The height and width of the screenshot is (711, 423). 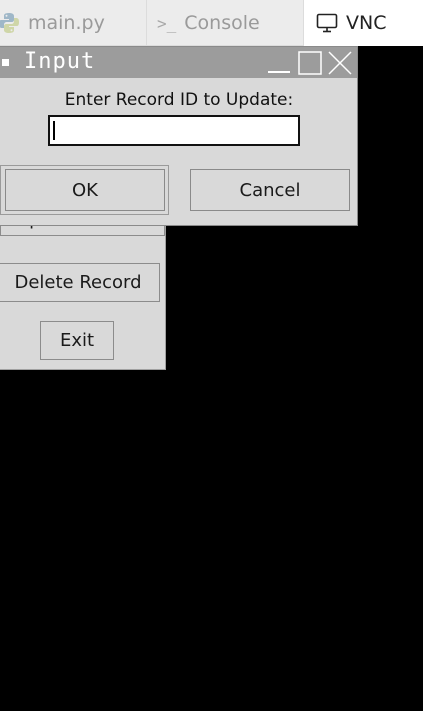 What do you see at coordinates (167, 23) in the screenshot?
I see `terminal-icon: >_` at bounding box center [167, 23].